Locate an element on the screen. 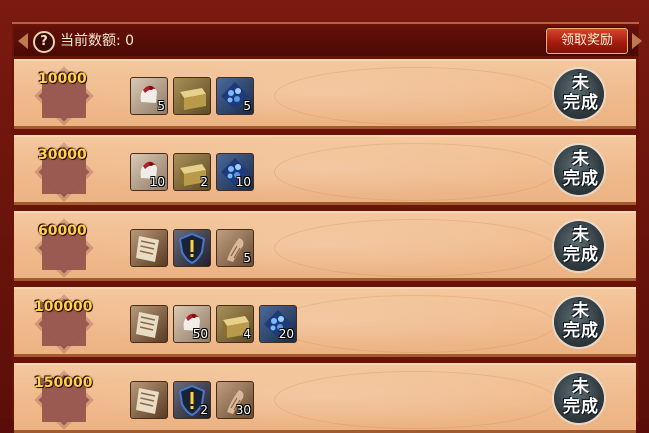 The image size is (649, 433). chest-icon: 4 is located at coordinates (235, 324).